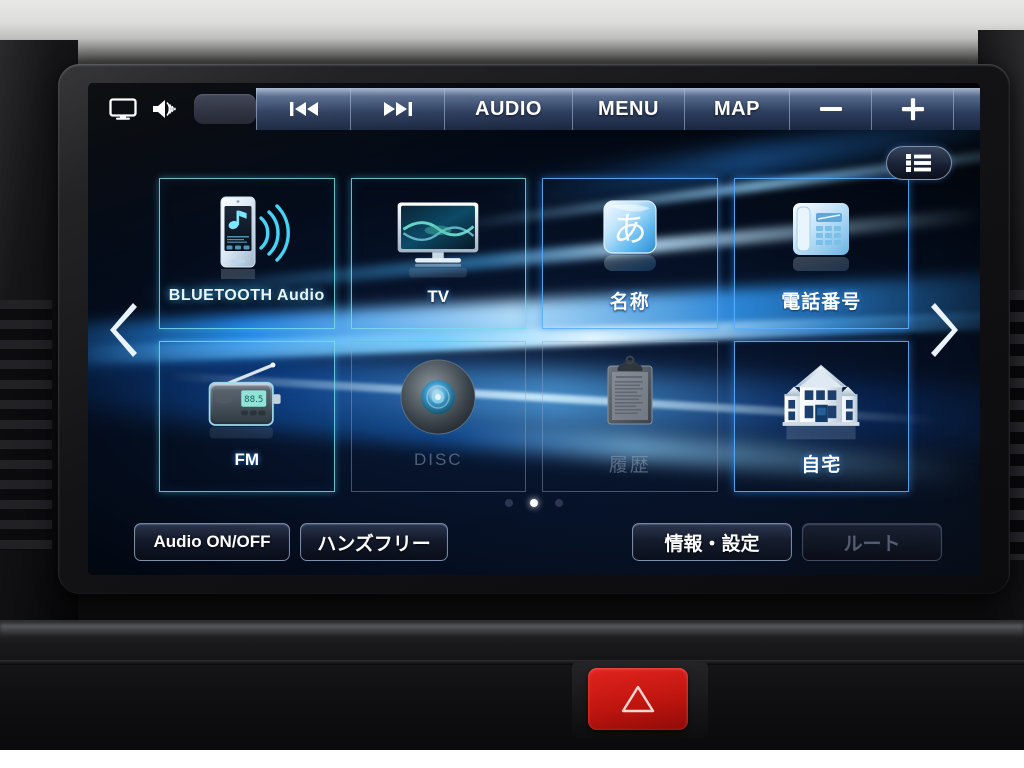 Image resolution: width=1024 pixels, height=768 pixels. I want to click on tile-label: 自宅, so click(821, 465).